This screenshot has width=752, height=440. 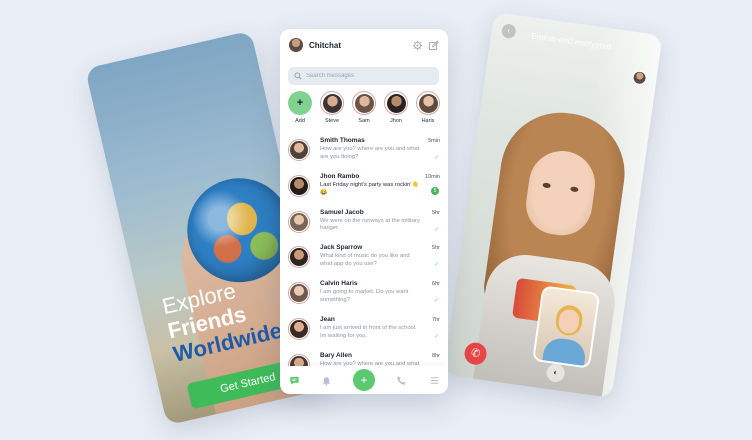 I want to click on stories-row: + Add Steve Sam Jhon Haris, so click(x=364, y=111).